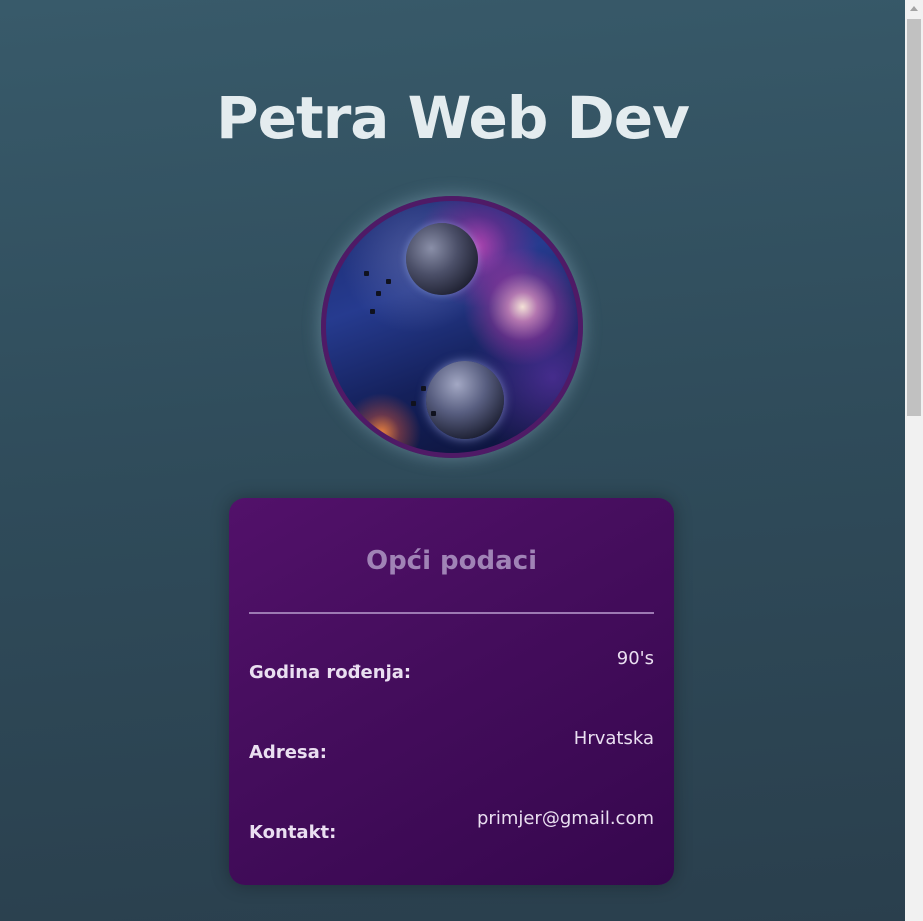 The height and width of the screenshot is (921, 923). What do you see at coordinates (451, 668) in the screenshot?
I see `info-row-birth-year: Godina rođenja: 90's` at bounding box center [451, 668].